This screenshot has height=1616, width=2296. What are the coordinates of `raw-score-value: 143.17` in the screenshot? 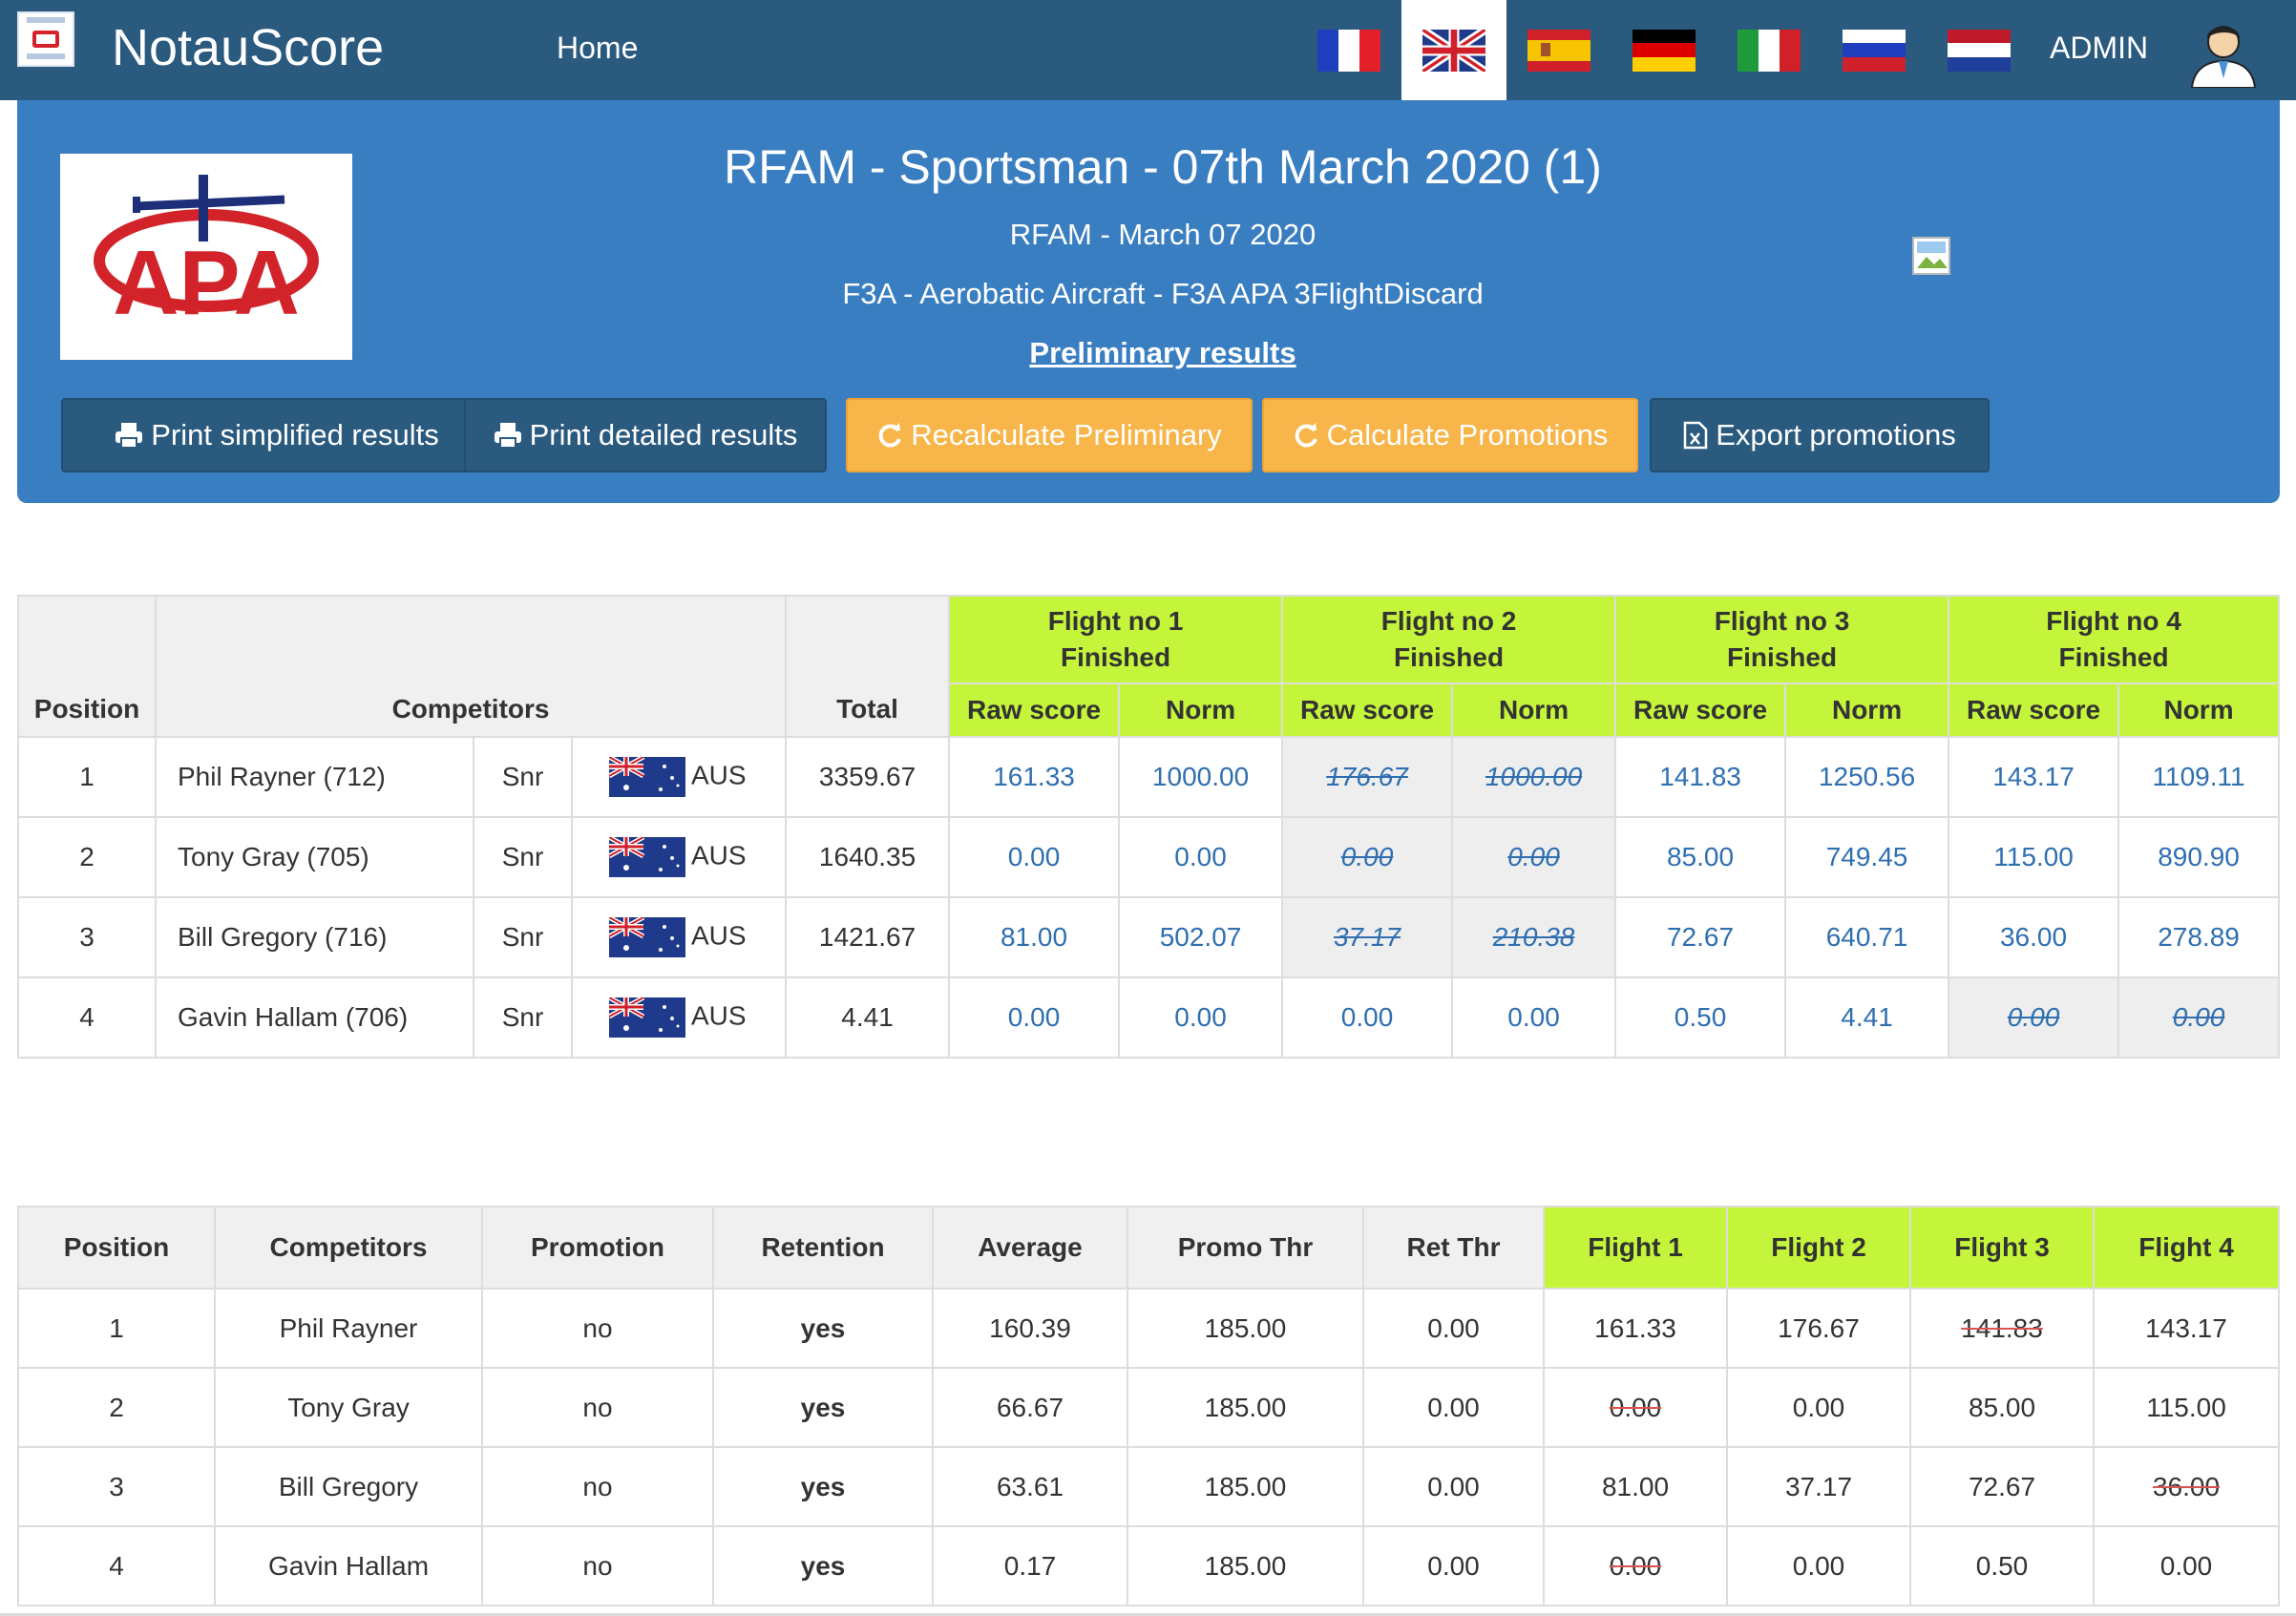 It's located at (2034, 776).